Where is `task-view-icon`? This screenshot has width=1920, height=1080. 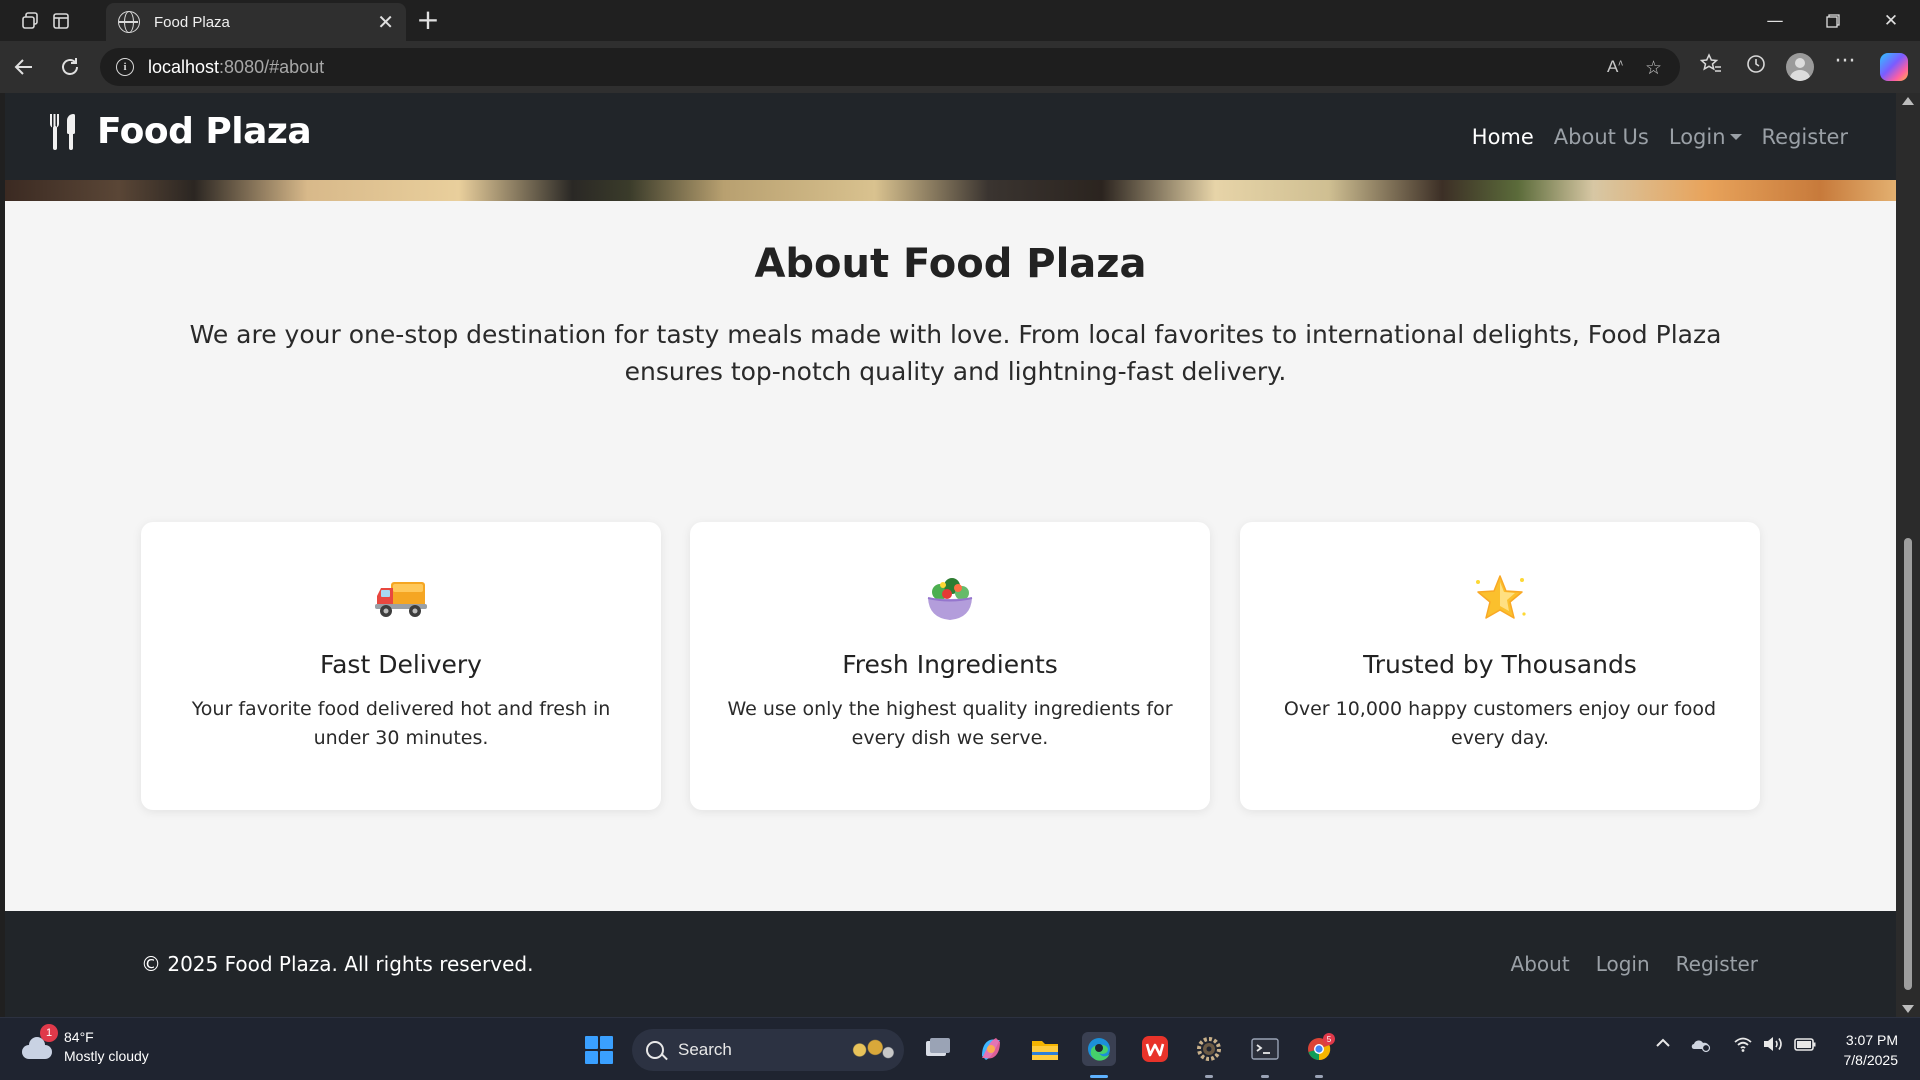
task-view-icon is located at coordinates (937, 1049).